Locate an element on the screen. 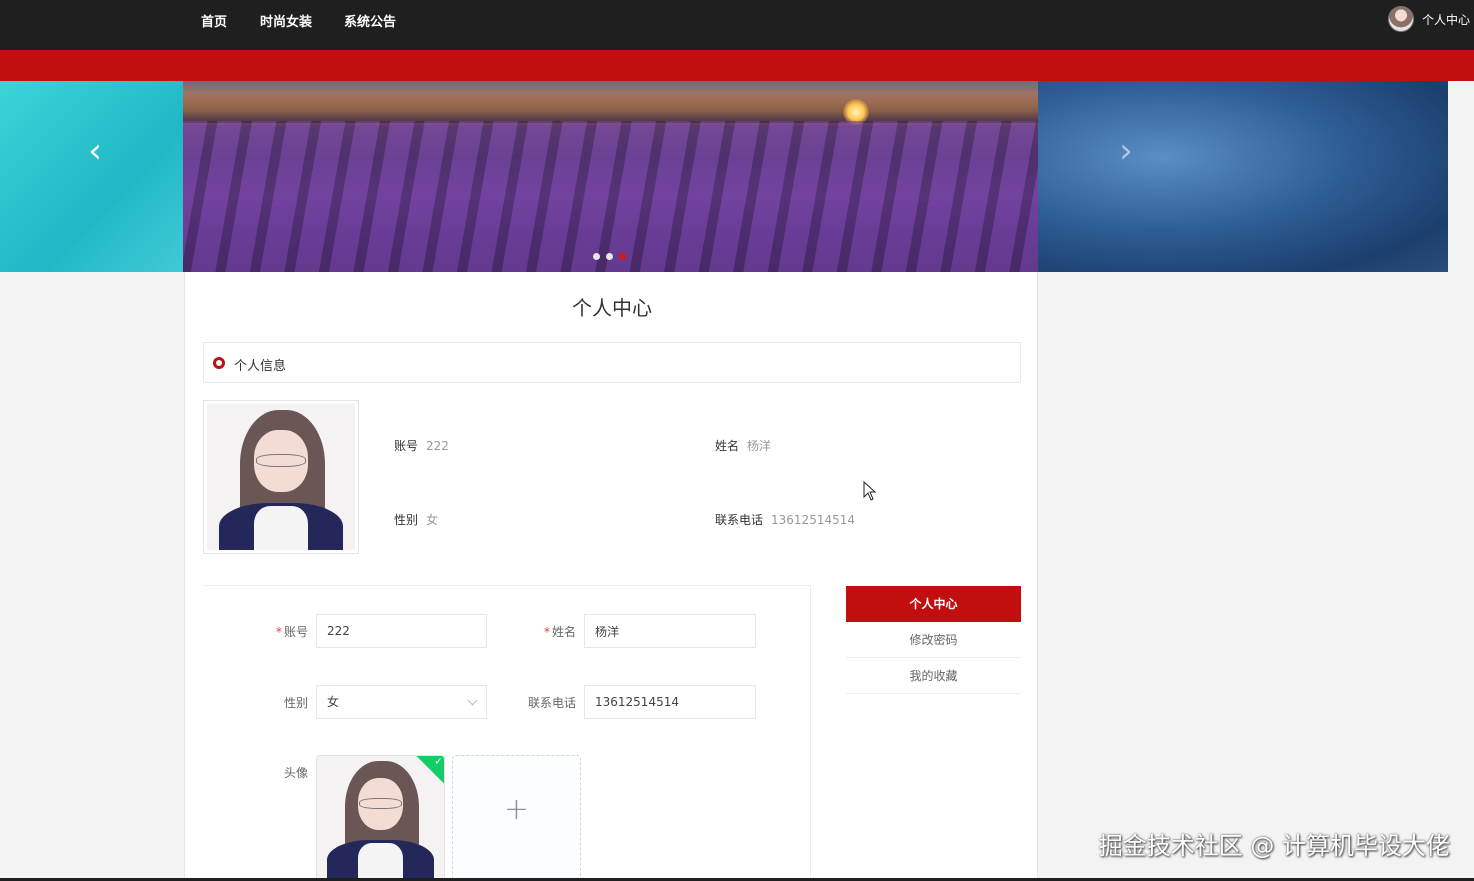  side-menu: 个人中心 修改密码 我的收藏 is located at coordinates (933, 640).